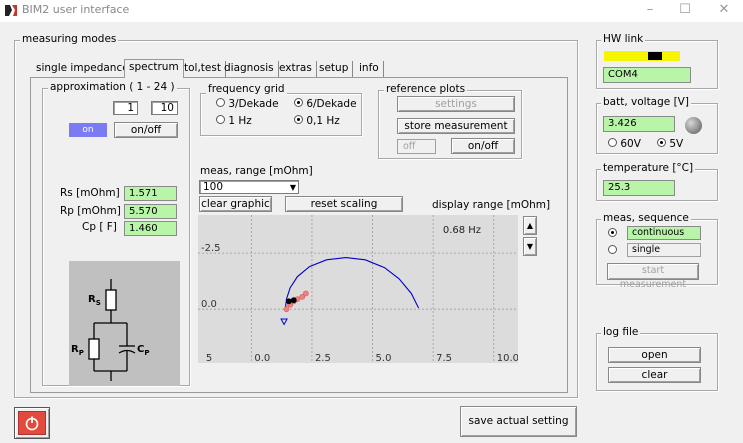  What do you see at coordinates (369, 69) in the screenshot?
I see `tab-info: info` at bounding box center [369, 69].